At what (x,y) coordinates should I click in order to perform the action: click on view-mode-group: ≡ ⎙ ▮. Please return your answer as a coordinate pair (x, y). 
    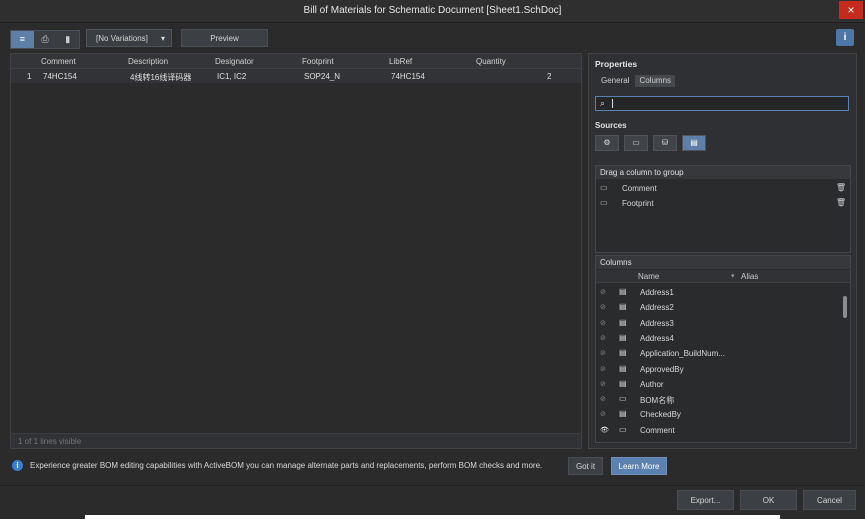
    Looking at the image, I should click on (45, 39).